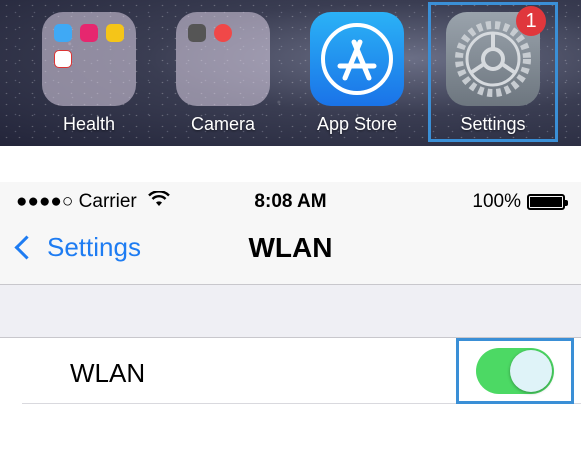  I want to click on camera-icon, so click(197, 33).